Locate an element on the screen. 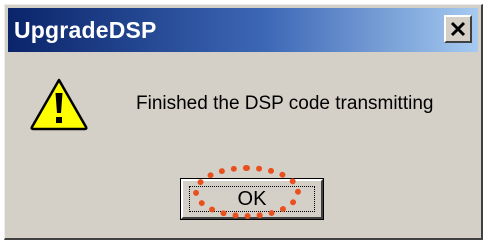 Image resolution: width=487 pixels, height=244 pixels. ok-button: OK is located at coordinates (252, 199).